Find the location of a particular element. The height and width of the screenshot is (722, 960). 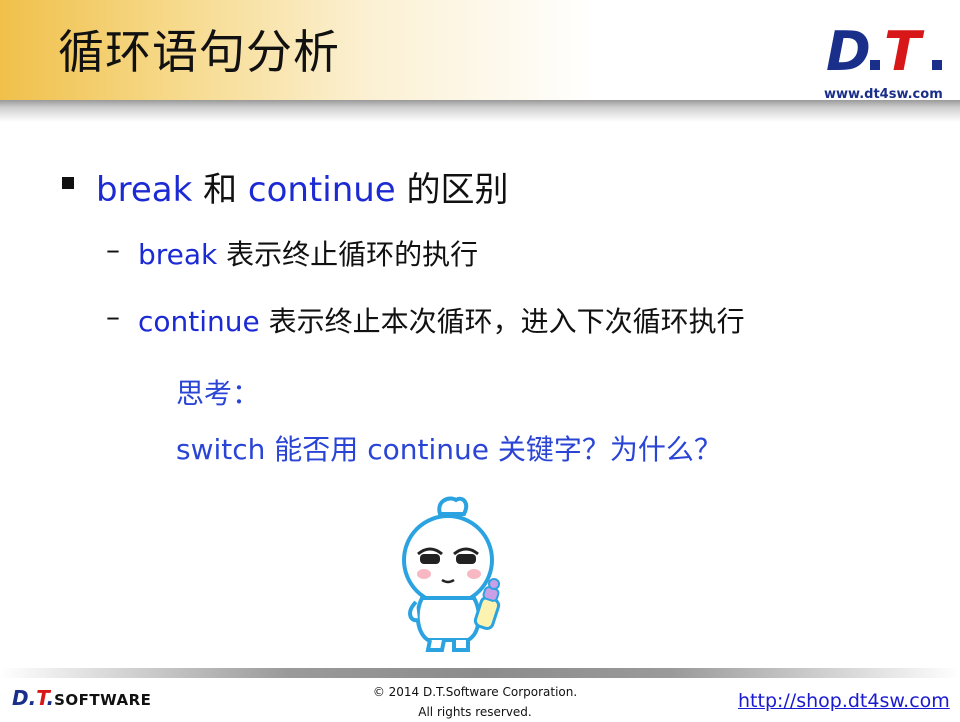

sub-item-desc: 表示终止本次循环，进入下次循环执行 is located at coordinates (502, 321).